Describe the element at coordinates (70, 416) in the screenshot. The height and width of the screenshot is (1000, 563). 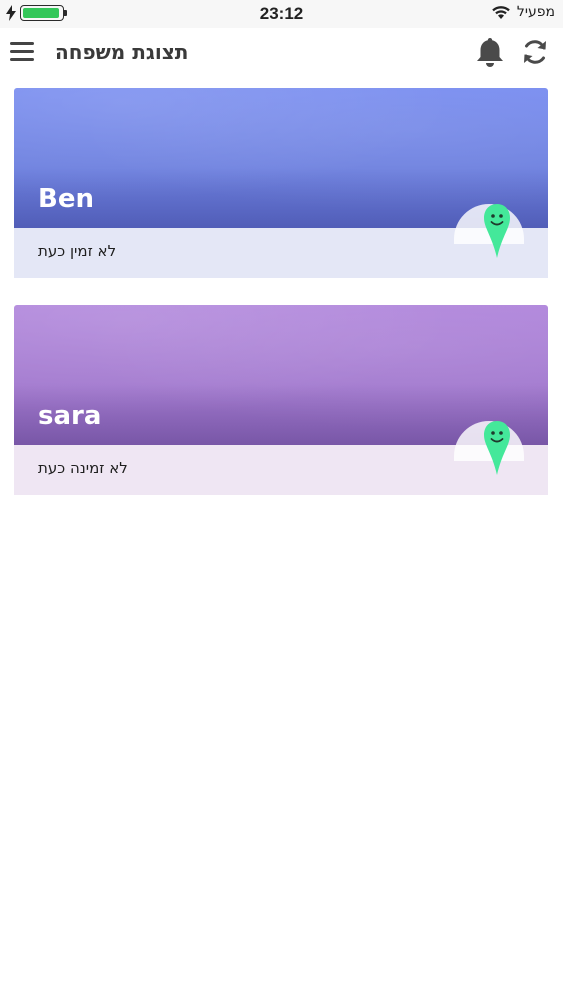
I see `member-name: sara` at that location.